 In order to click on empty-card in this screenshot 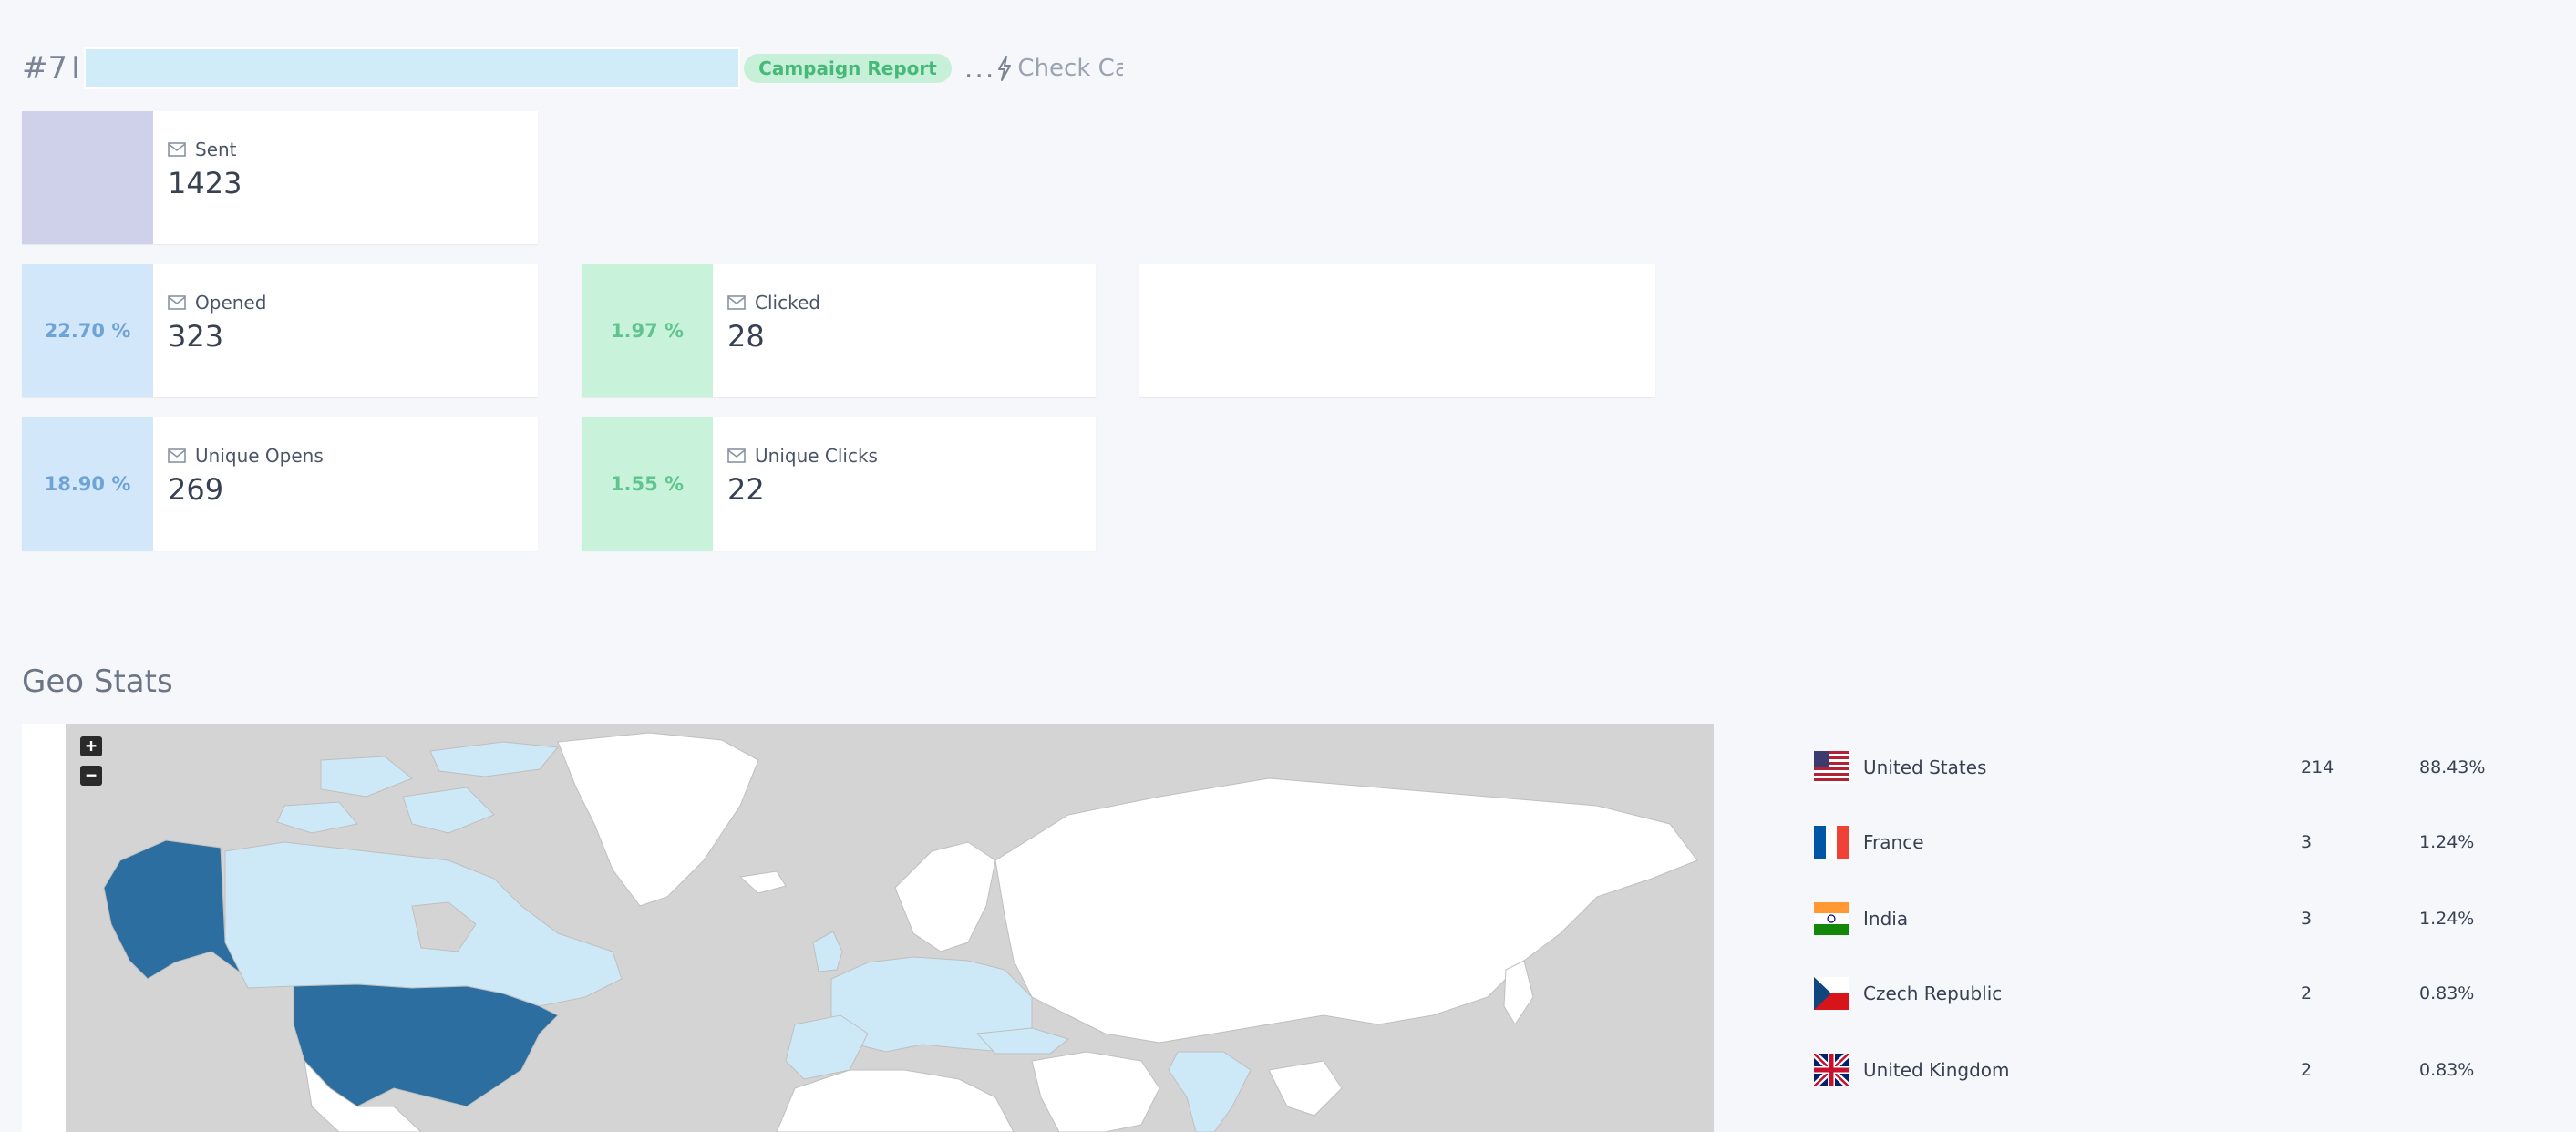, I will do `click(1397, 331)`.